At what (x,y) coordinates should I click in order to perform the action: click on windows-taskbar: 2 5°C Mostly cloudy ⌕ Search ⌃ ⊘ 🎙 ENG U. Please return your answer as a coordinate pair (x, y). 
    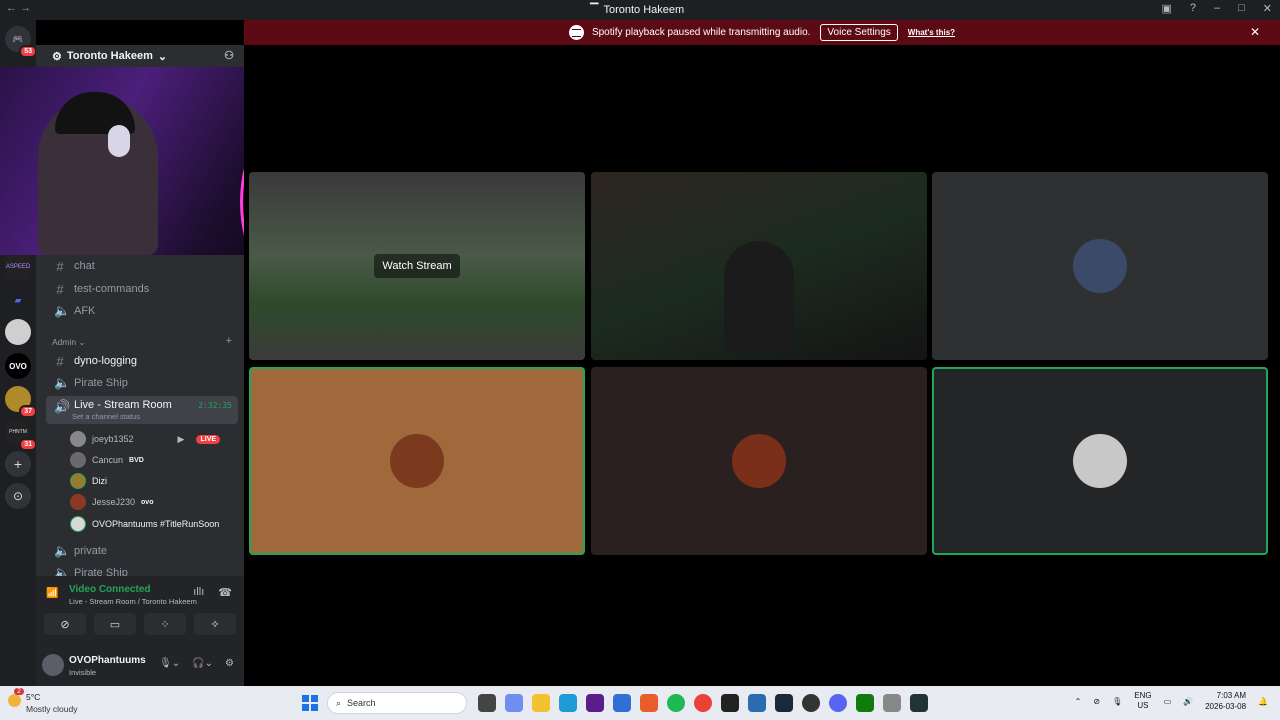
    Looking at the image, I should click on (640, 703).